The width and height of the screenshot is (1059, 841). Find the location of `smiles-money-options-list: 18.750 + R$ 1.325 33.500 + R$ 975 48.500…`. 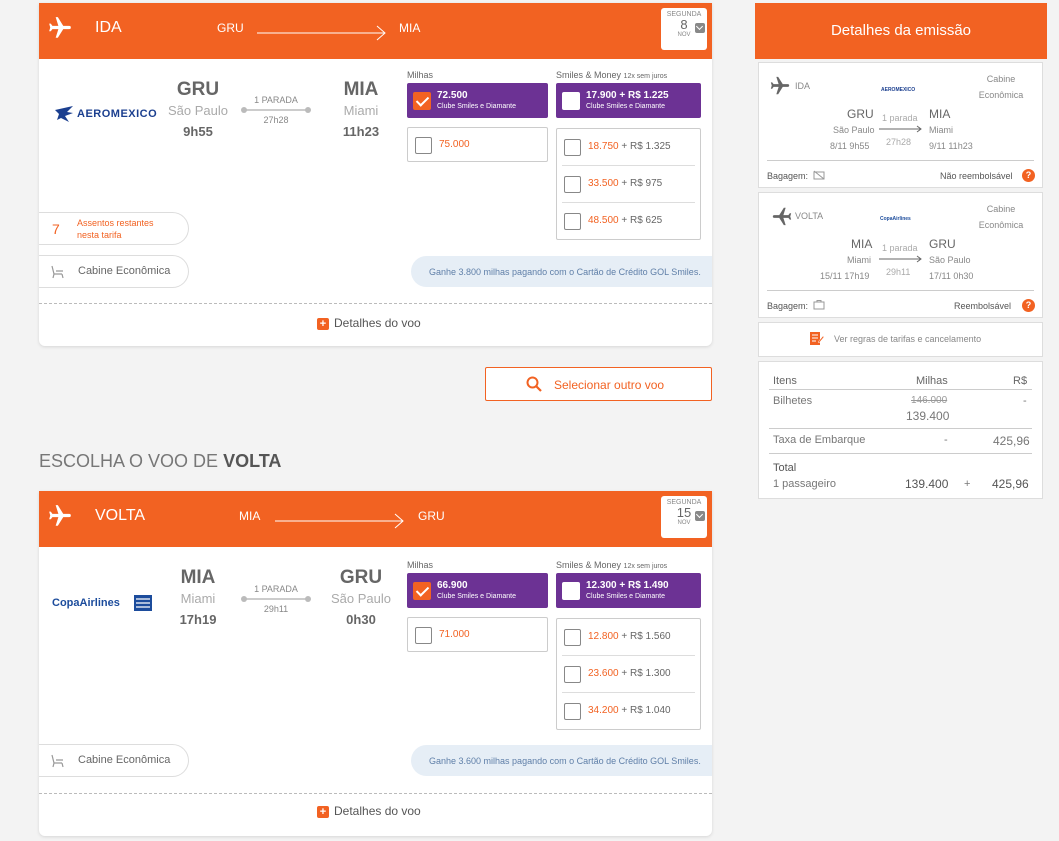

smiles-money-options-list: 18.750 + R$ 1.325 33.500 + R$ 975 48.500… is located at coordinates (628, 184).